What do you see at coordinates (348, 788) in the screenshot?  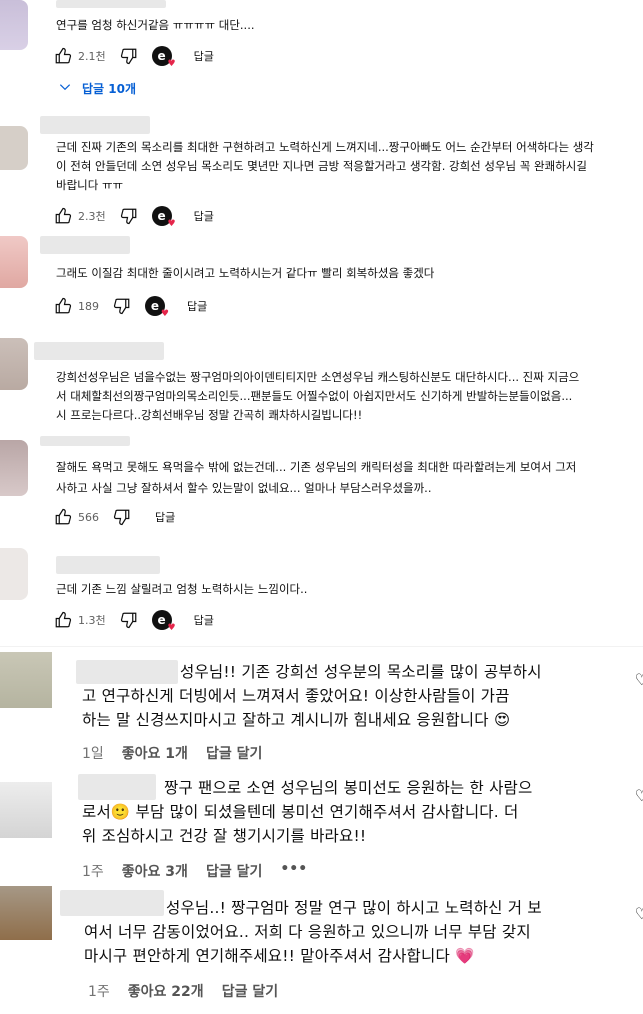 I see `comment-text: 짱구 팬으로 소연 성우님의 봉미선도 응원하는 한 사람으` at bounding box center [348, 788].